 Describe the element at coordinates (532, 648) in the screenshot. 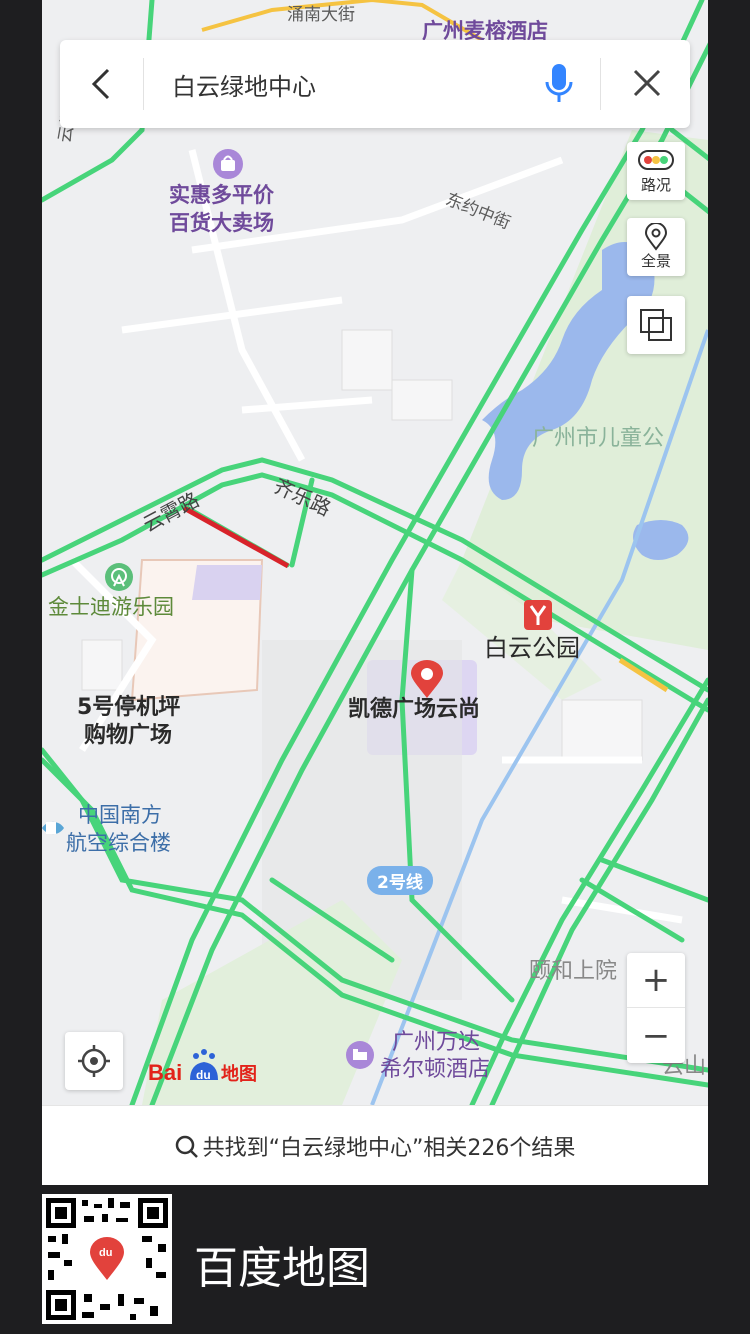

I see `metro-station-label: 白云公园` at that location.